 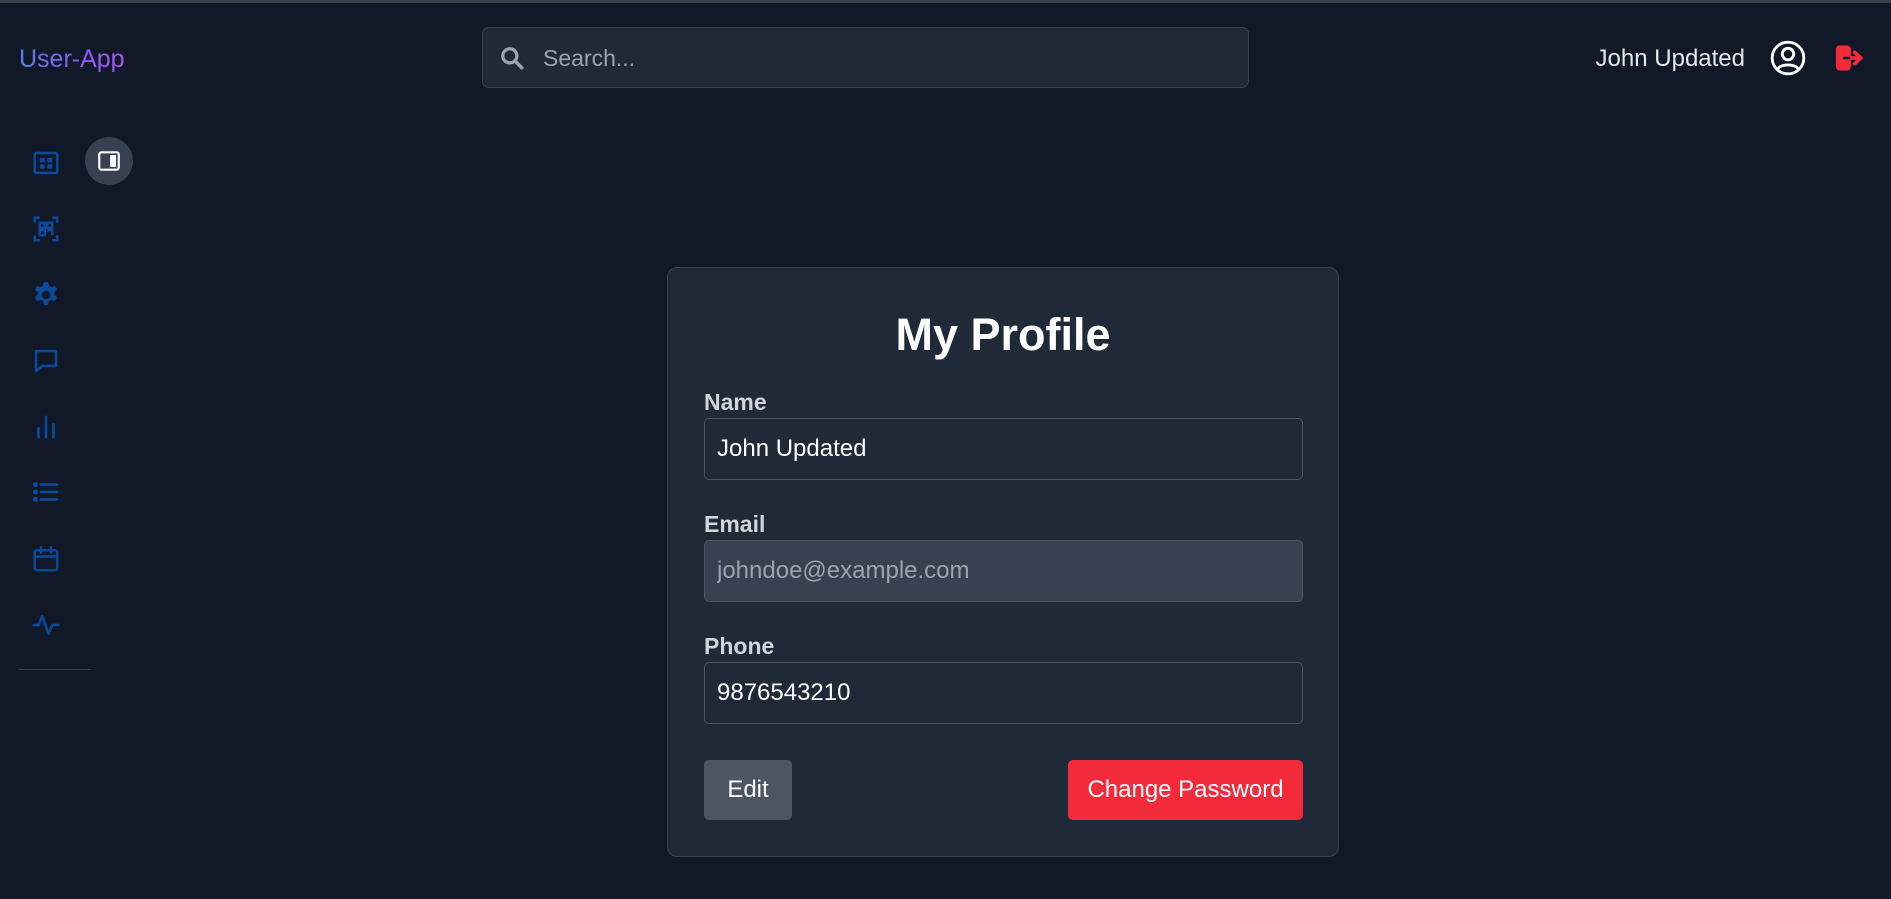 I want to click on name-label: Name, so click(x=735, y=402).